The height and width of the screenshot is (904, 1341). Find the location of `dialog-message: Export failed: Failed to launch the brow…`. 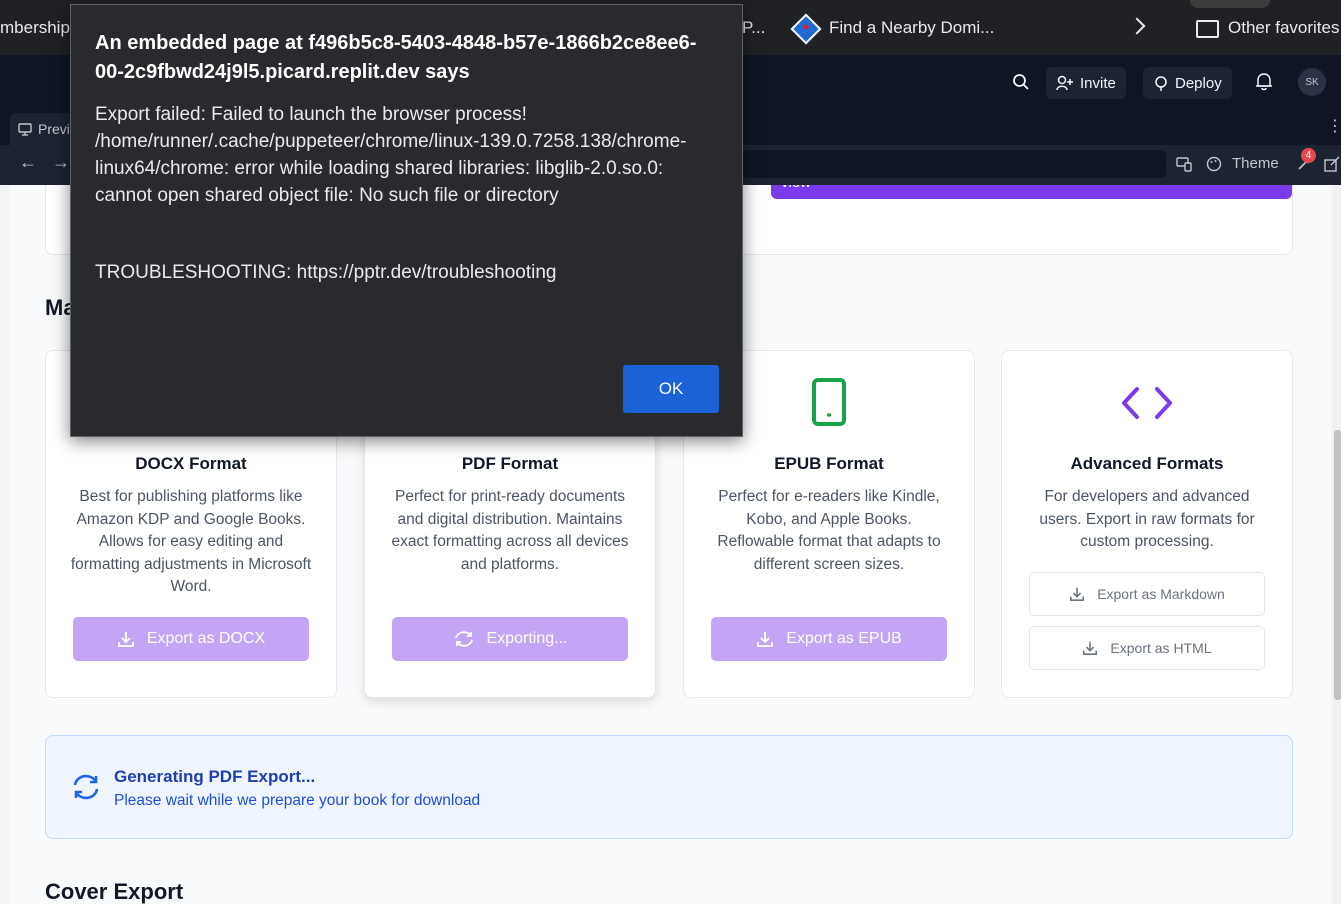

dialog-message: Export failed: Failed to launch the brow… is located at coordinates (391, 155).